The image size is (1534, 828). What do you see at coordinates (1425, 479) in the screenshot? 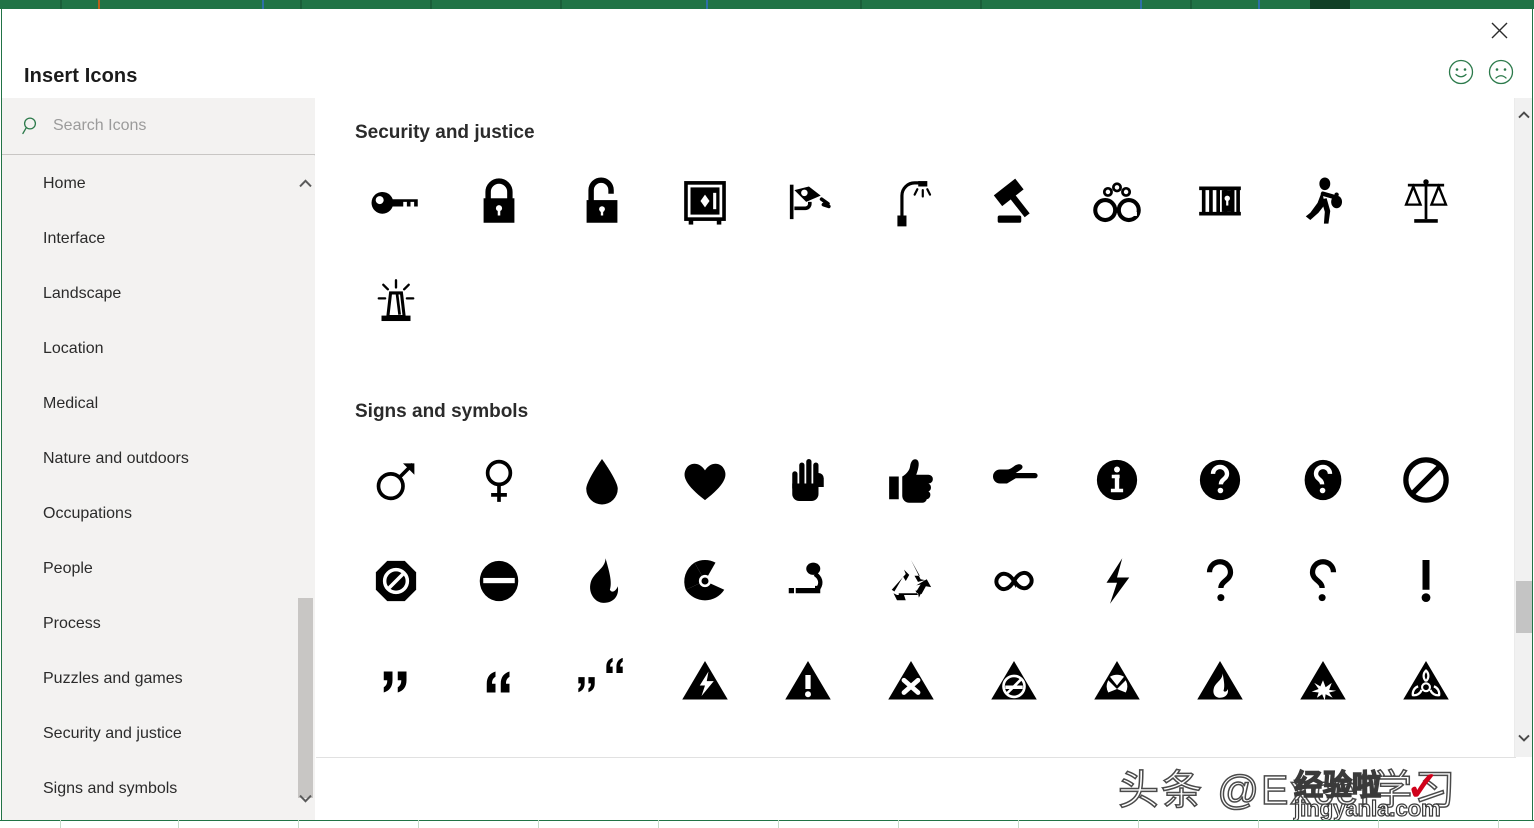
I see `icon-prohibition` at bounding box center [1425, 479].